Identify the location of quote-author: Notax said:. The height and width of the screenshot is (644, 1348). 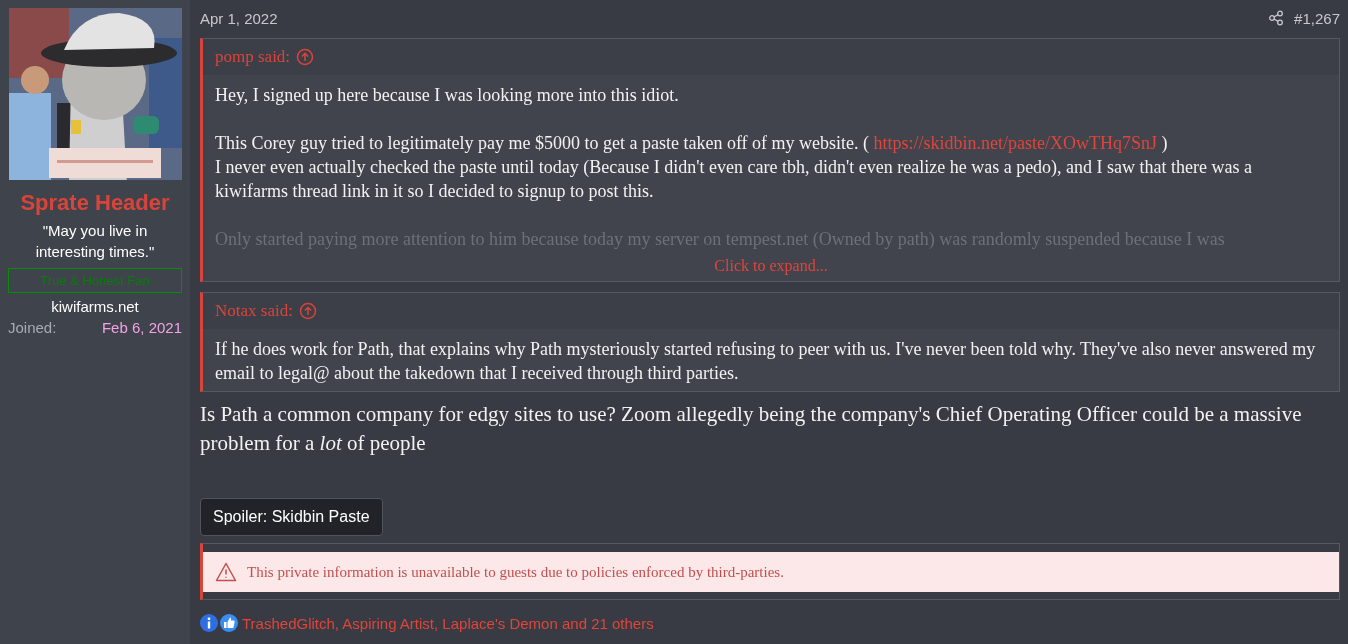
(254, 311).